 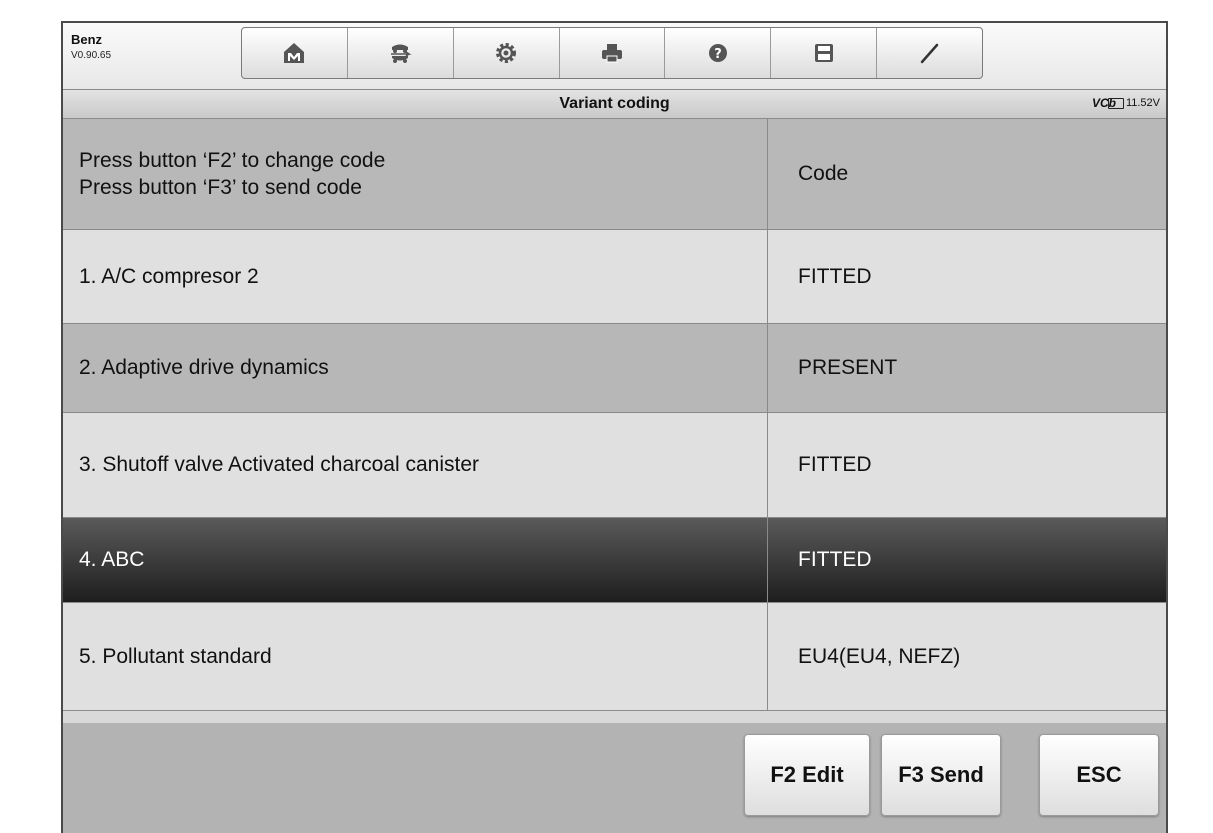 I want to click on pen-icon, so click(x=929, y=53).